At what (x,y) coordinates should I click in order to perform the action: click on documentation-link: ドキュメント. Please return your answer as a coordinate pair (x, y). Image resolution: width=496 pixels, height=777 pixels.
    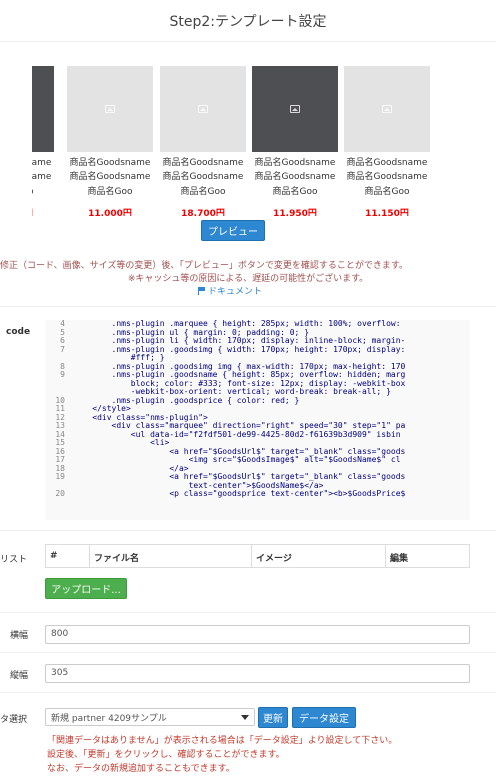
    Looking at the image, I should click on (230, 290).